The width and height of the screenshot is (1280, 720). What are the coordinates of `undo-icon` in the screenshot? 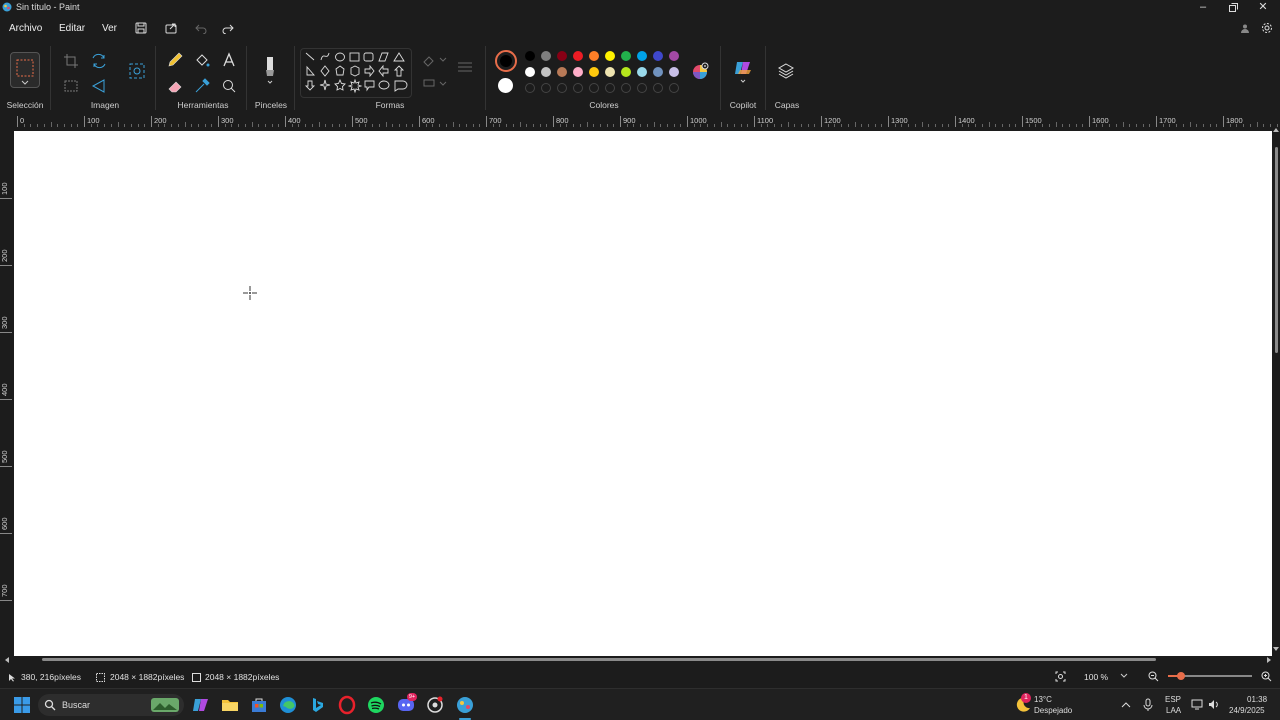 It's located at (201, 28).